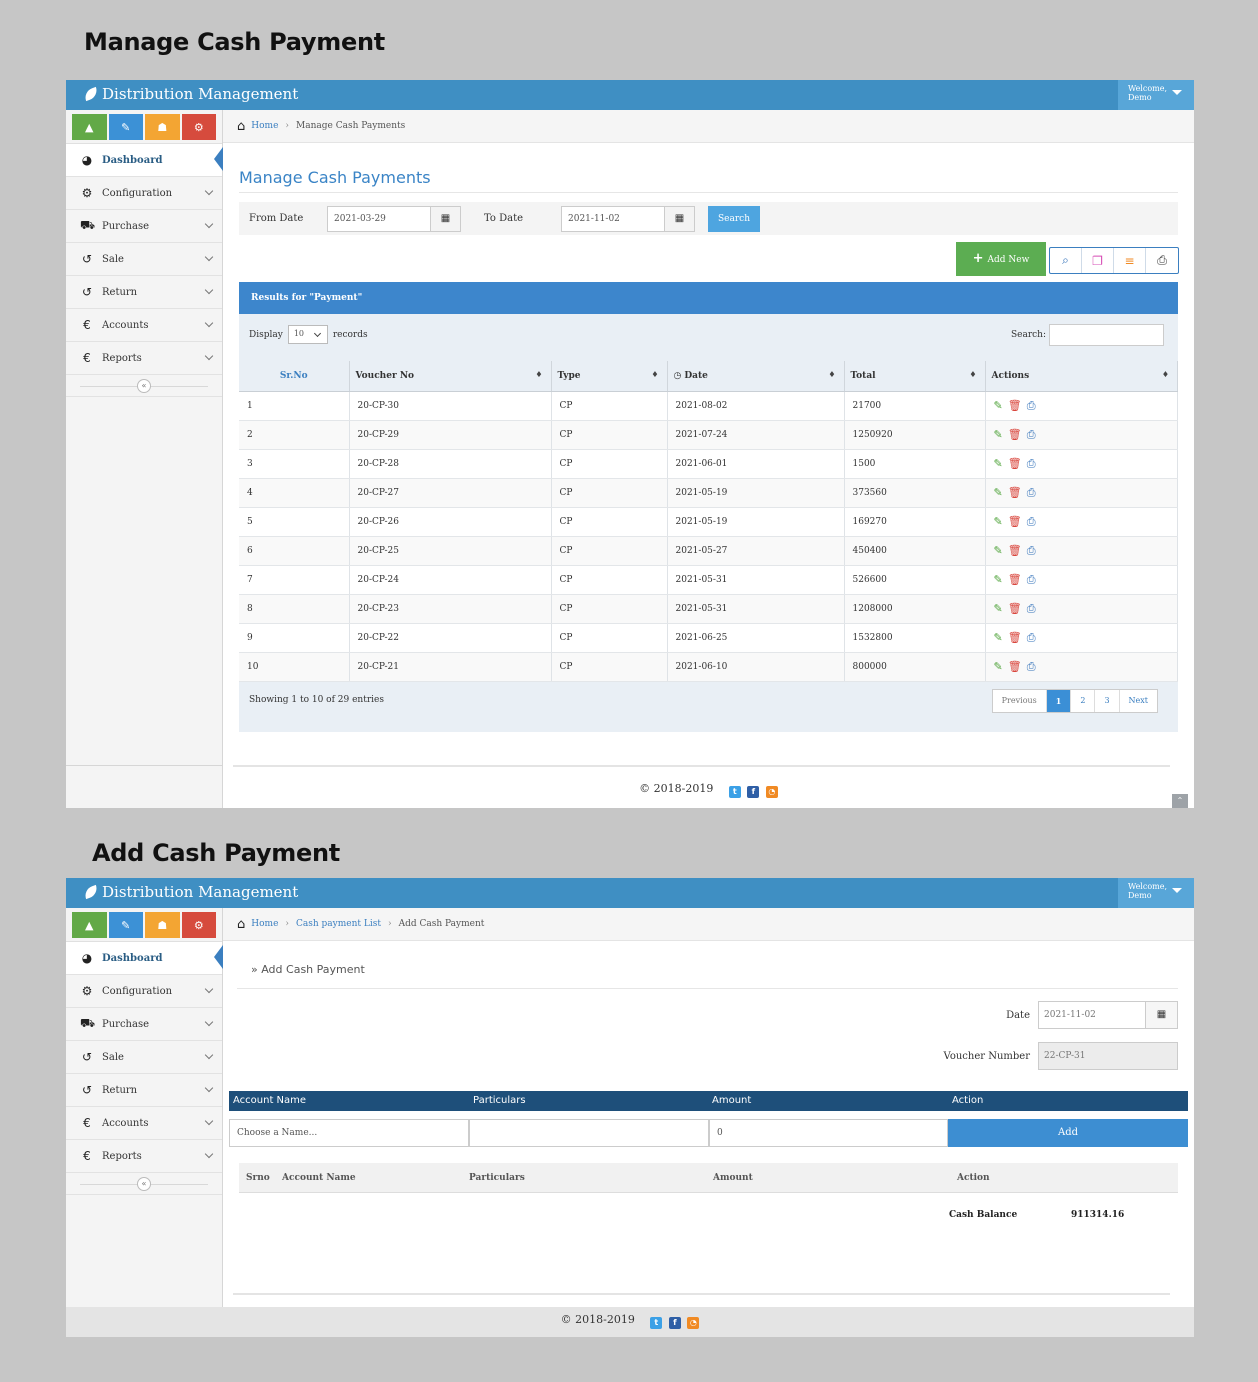  Describe the element at coordinates (338, 924) in the screenshot. I see `breadcrumb-list-link: Cash payment List` at that location.